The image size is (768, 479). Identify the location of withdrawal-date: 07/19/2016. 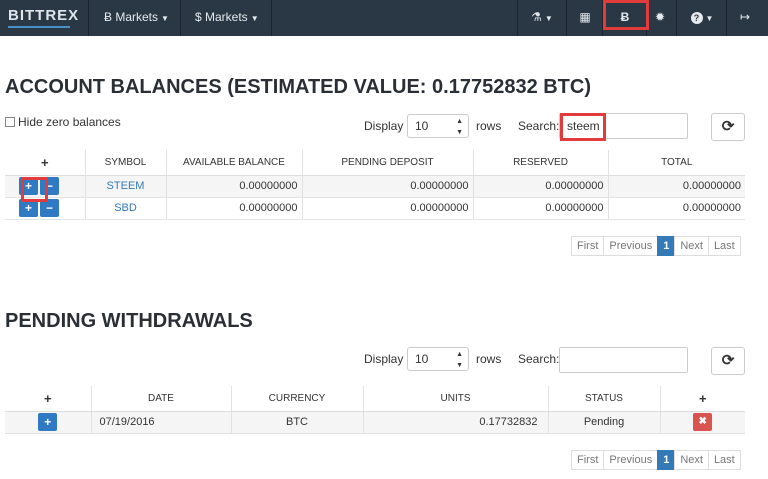
(161, 422).